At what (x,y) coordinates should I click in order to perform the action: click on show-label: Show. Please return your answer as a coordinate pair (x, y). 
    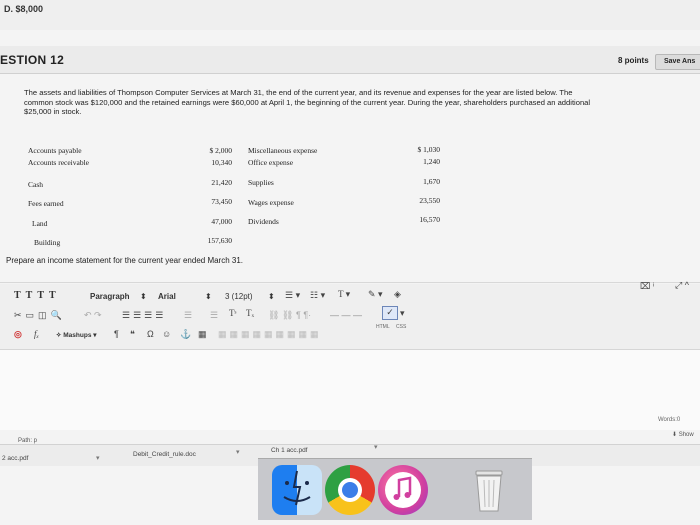
    Looking at the image, I should click on (686, 435).